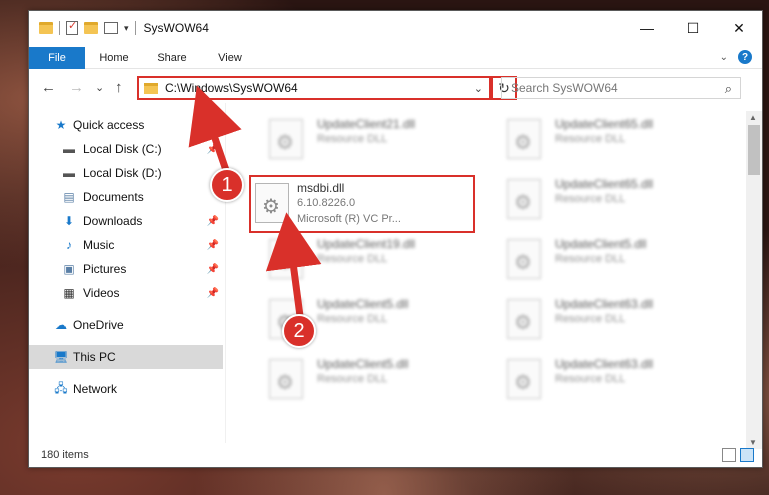 This screenshot has width=769, height=495. What do you see at coordinates (69, 245) in the screenshot?
I see `music-icon: ♪` at bounding box center [69, 245].